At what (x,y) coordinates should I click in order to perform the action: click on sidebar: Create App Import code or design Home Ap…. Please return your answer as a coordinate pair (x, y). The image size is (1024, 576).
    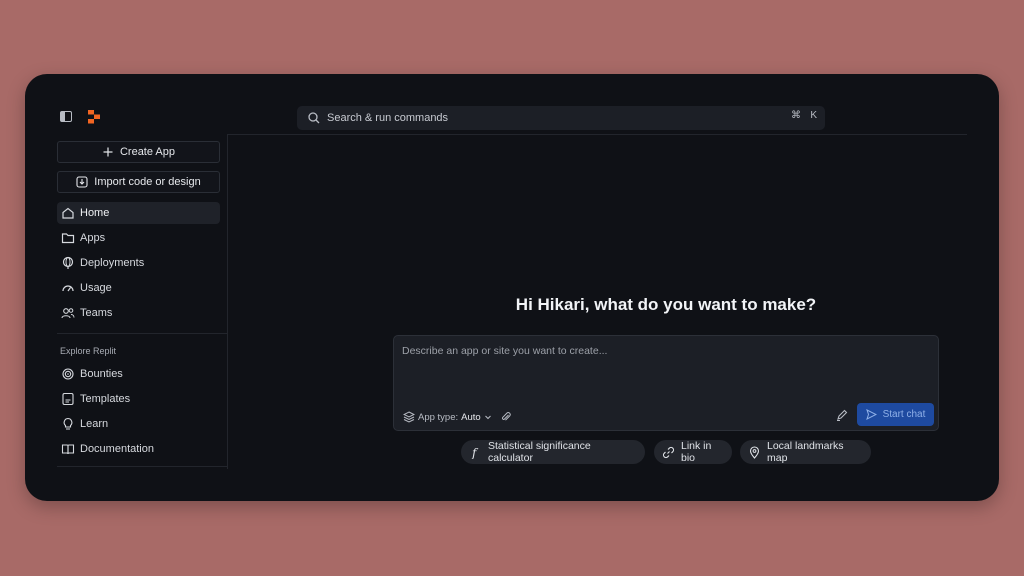
    Looking at the image, I should click on (142, 302).